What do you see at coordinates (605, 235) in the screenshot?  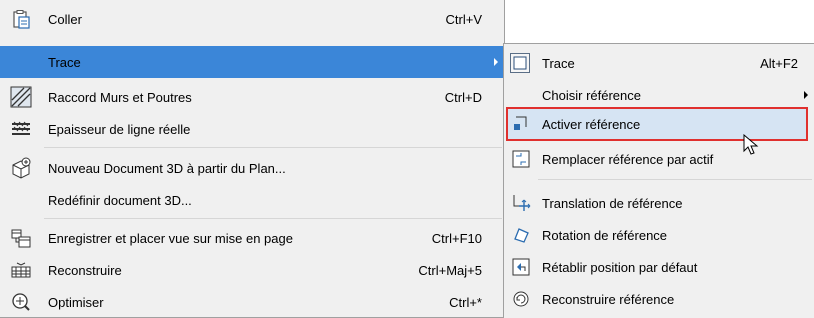 I see `menu-item-label: Rotation de référence` at bounding box center [605, 235].